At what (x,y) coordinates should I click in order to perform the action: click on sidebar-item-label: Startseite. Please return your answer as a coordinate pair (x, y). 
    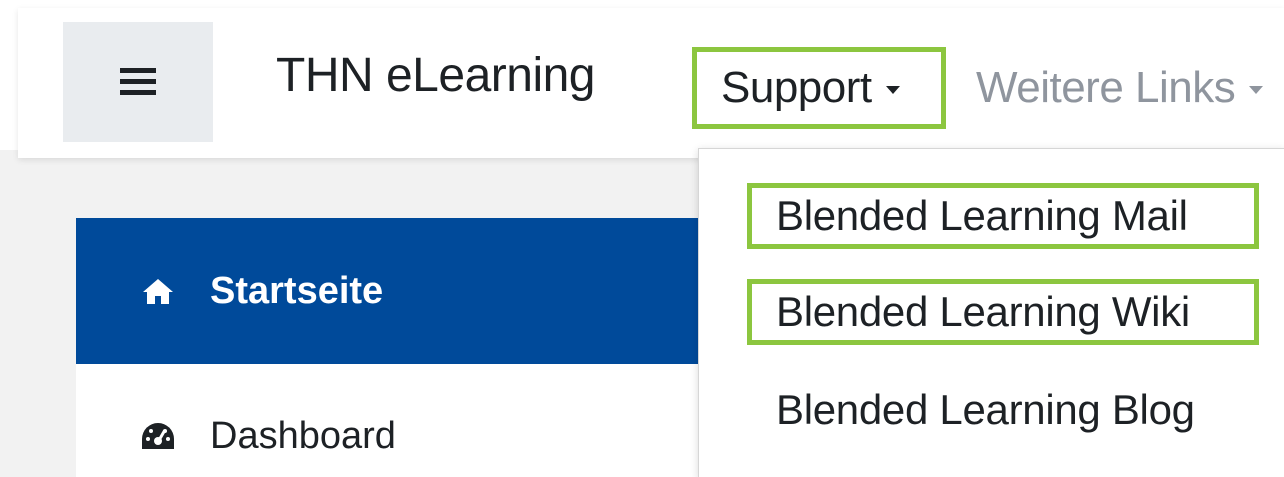
    Looking at the image, I should click on (297, 291).